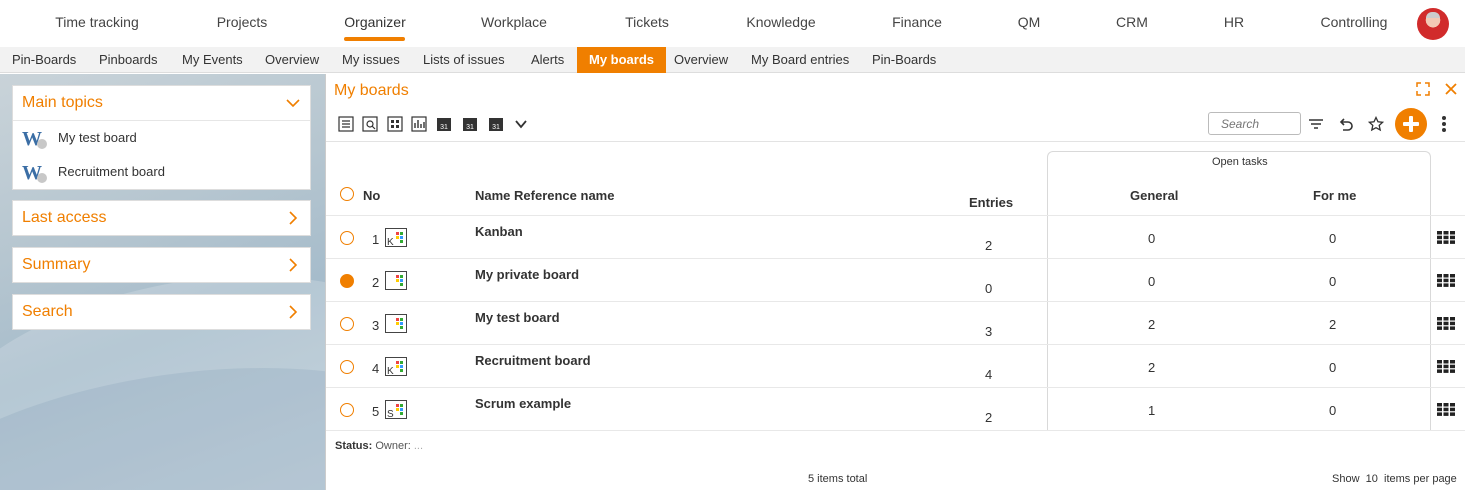 Image resolution: width=1465 pixels, height=490 pixels. I want to click on topnav-projects: Projects, so click(242, 22).